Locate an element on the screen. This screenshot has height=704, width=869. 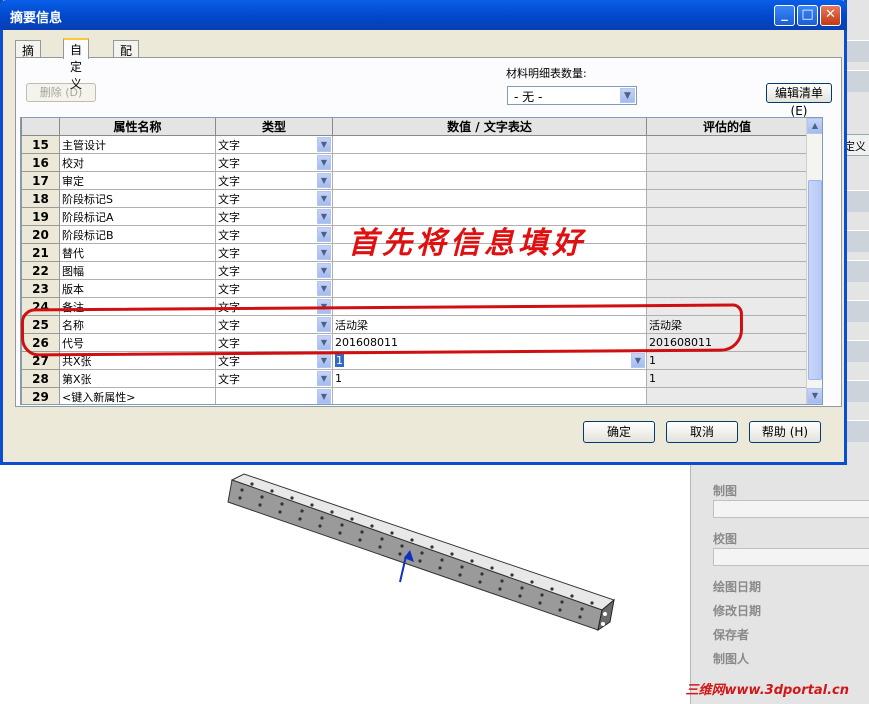
title-bar: 摘要信息 _ □ ✕ is located at coordinates (423, 15).